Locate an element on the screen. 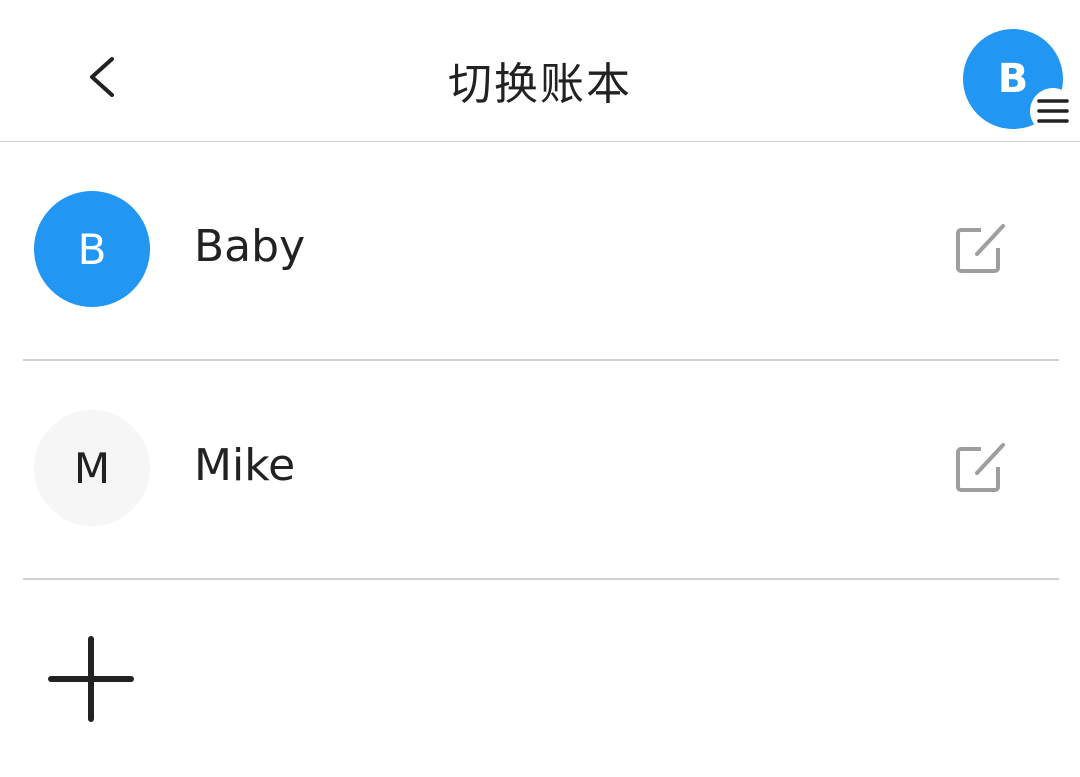 The image size is (1080, 777). avatar-initial: B is located at coordinates (92, 249).